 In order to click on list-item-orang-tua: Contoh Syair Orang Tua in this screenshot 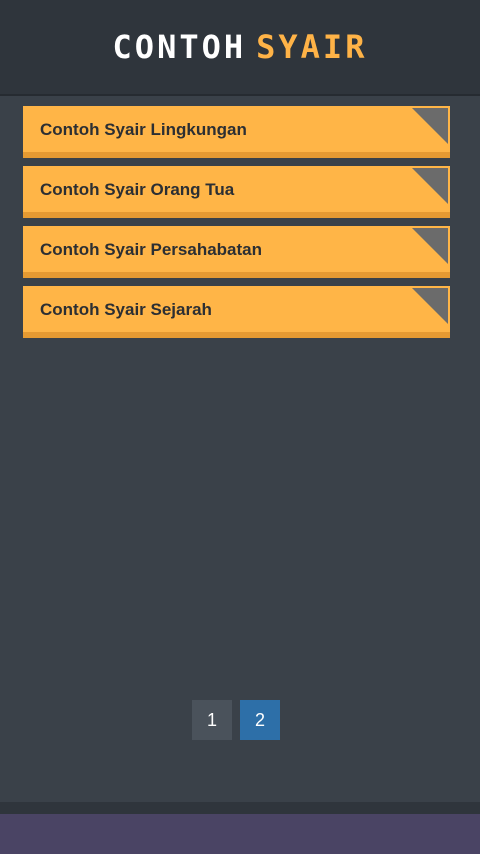, I will do `click(236, 192)`.